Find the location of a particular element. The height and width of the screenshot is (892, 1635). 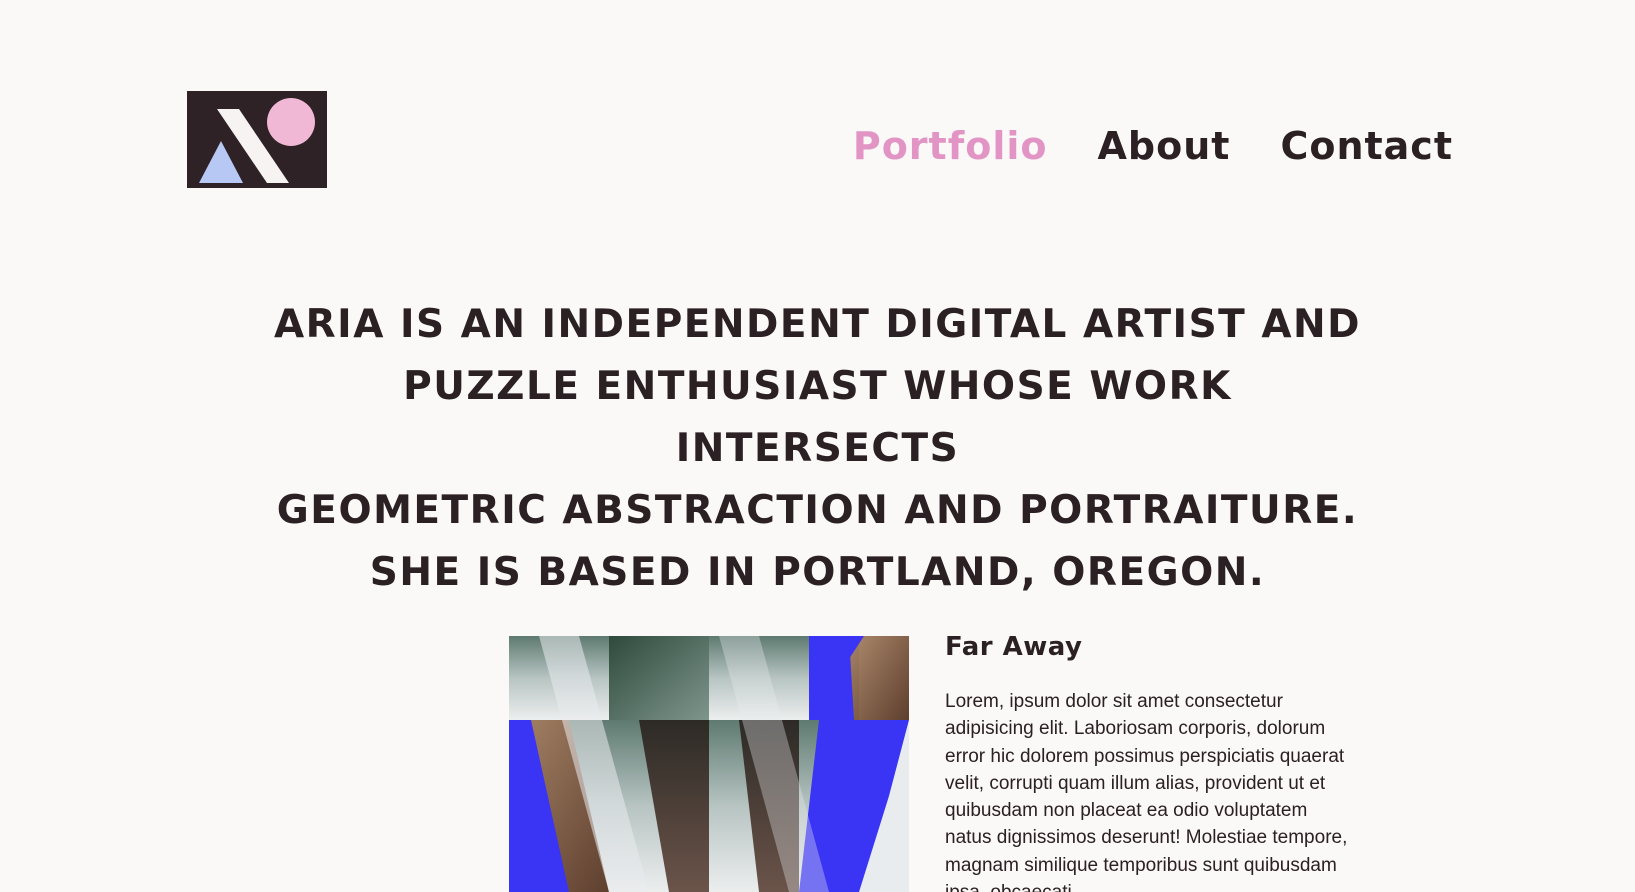

hero-line: SHE IS BASED IN PORTLAND, OREGON. is located at coordinates (817, 572).